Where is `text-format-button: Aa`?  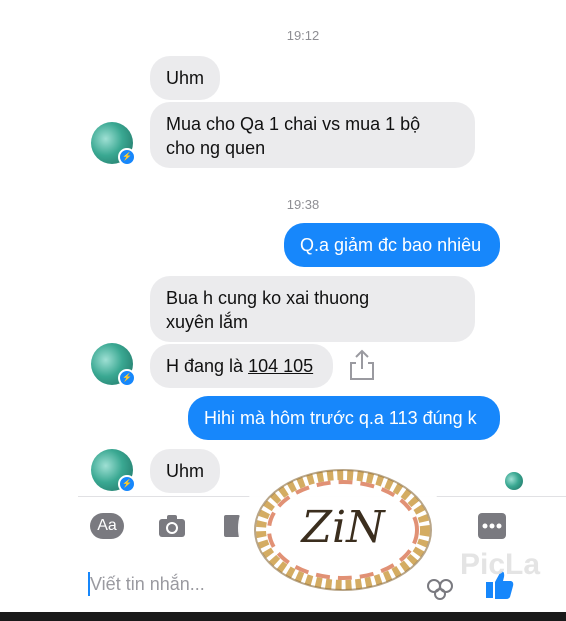 text-format-button: Aa is located at coordinates (107, 526).